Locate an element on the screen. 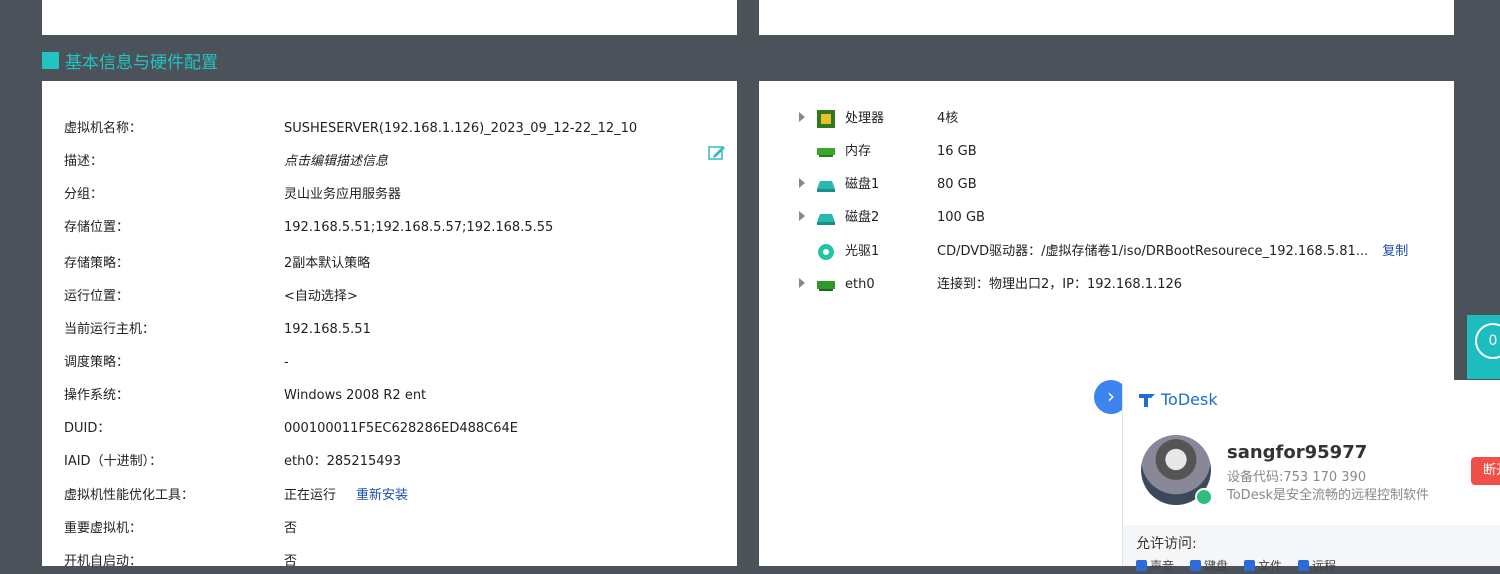  info-value: - is located at coordinates (286, 363).